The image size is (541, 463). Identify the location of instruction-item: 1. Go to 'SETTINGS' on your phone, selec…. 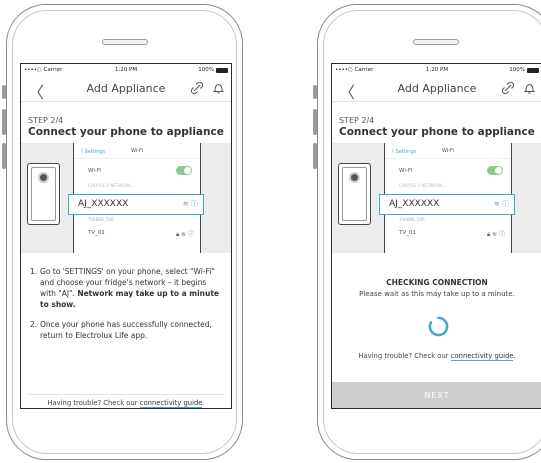
(124, 288).